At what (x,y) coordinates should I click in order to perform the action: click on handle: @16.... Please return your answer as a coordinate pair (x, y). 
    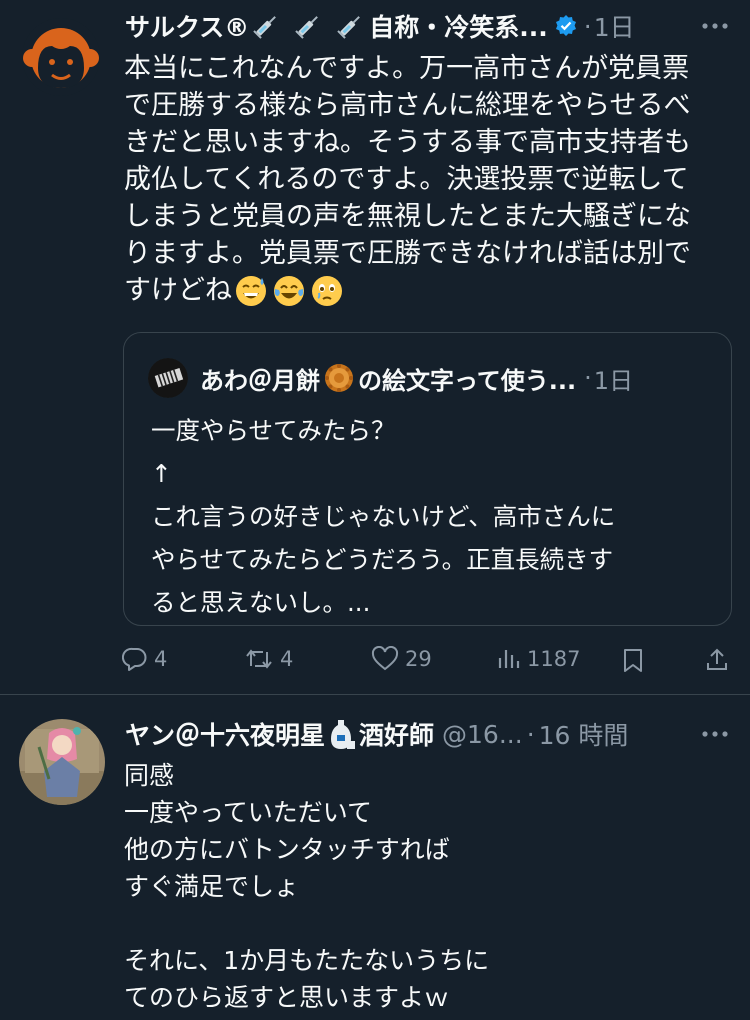
    Looking at the image, I should click on (482, 734).